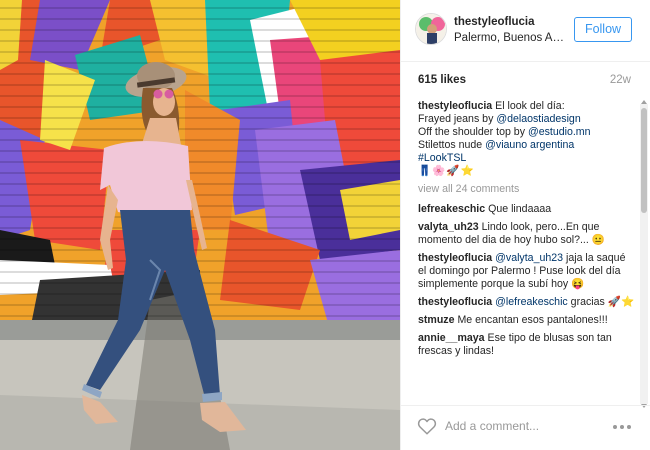 The height and width of the screenshot is (450, 650). I want to click on comment-username: stmuze, so click(436, 320).